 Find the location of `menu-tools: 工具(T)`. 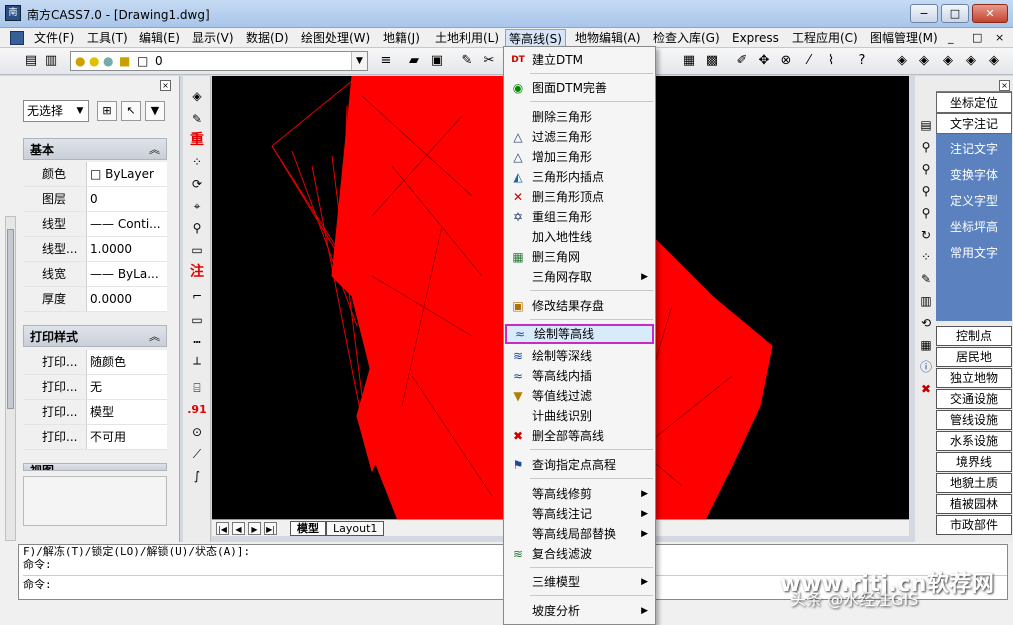

menu-tools: 工具(T) is located at coordinates (107, 38).